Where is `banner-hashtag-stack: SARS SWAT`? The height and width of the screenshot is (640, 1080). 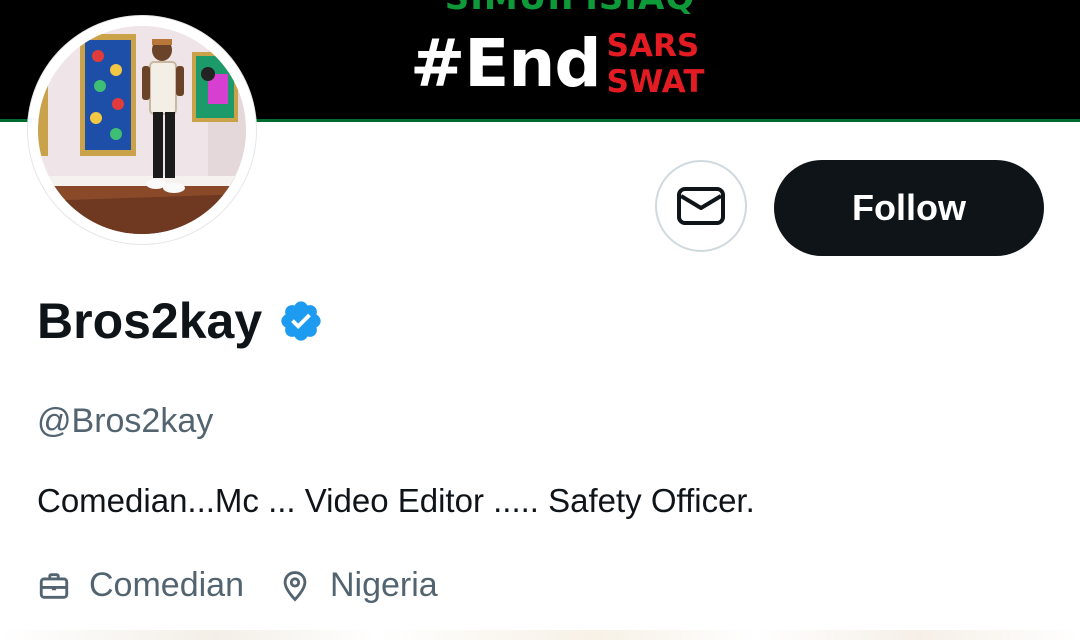 banner-hashtag-stack: SARS SWAT is located at coordinates (656, 64).